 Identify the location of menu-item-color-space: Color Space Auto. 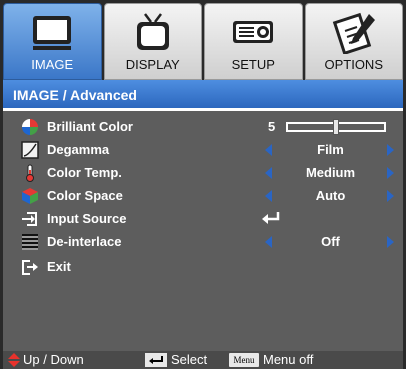
(203, 195).